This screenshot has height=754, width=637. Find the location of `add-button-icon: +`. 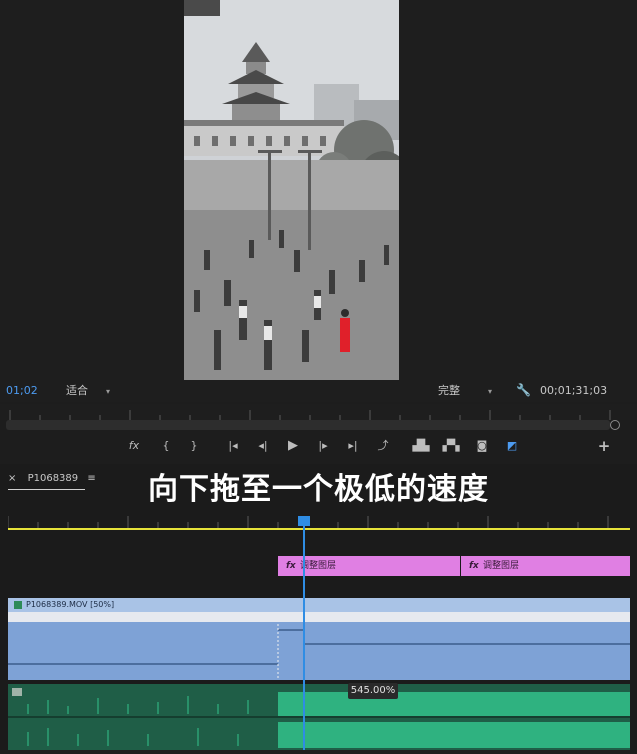

add-button-icon: + is located at coordinates (604, 446).